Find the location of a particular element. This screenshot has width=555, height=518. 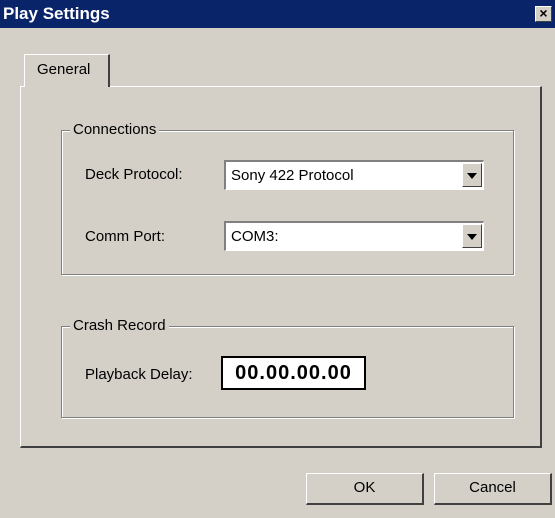

window-title: Play Settings is located at coordinates (56, 13).